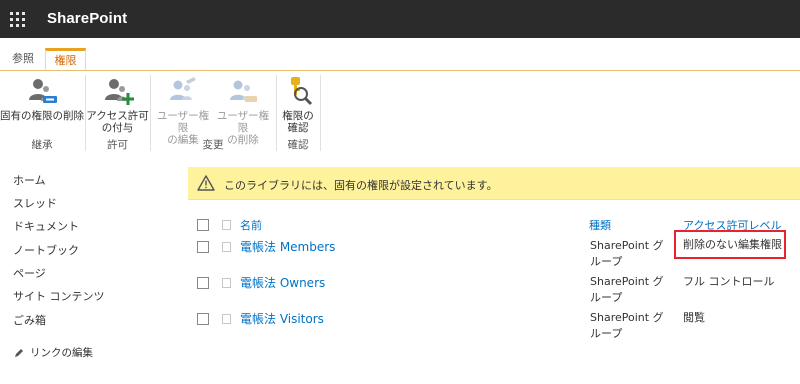  I want to click on app-title: SharePoint, so click(87, 18).